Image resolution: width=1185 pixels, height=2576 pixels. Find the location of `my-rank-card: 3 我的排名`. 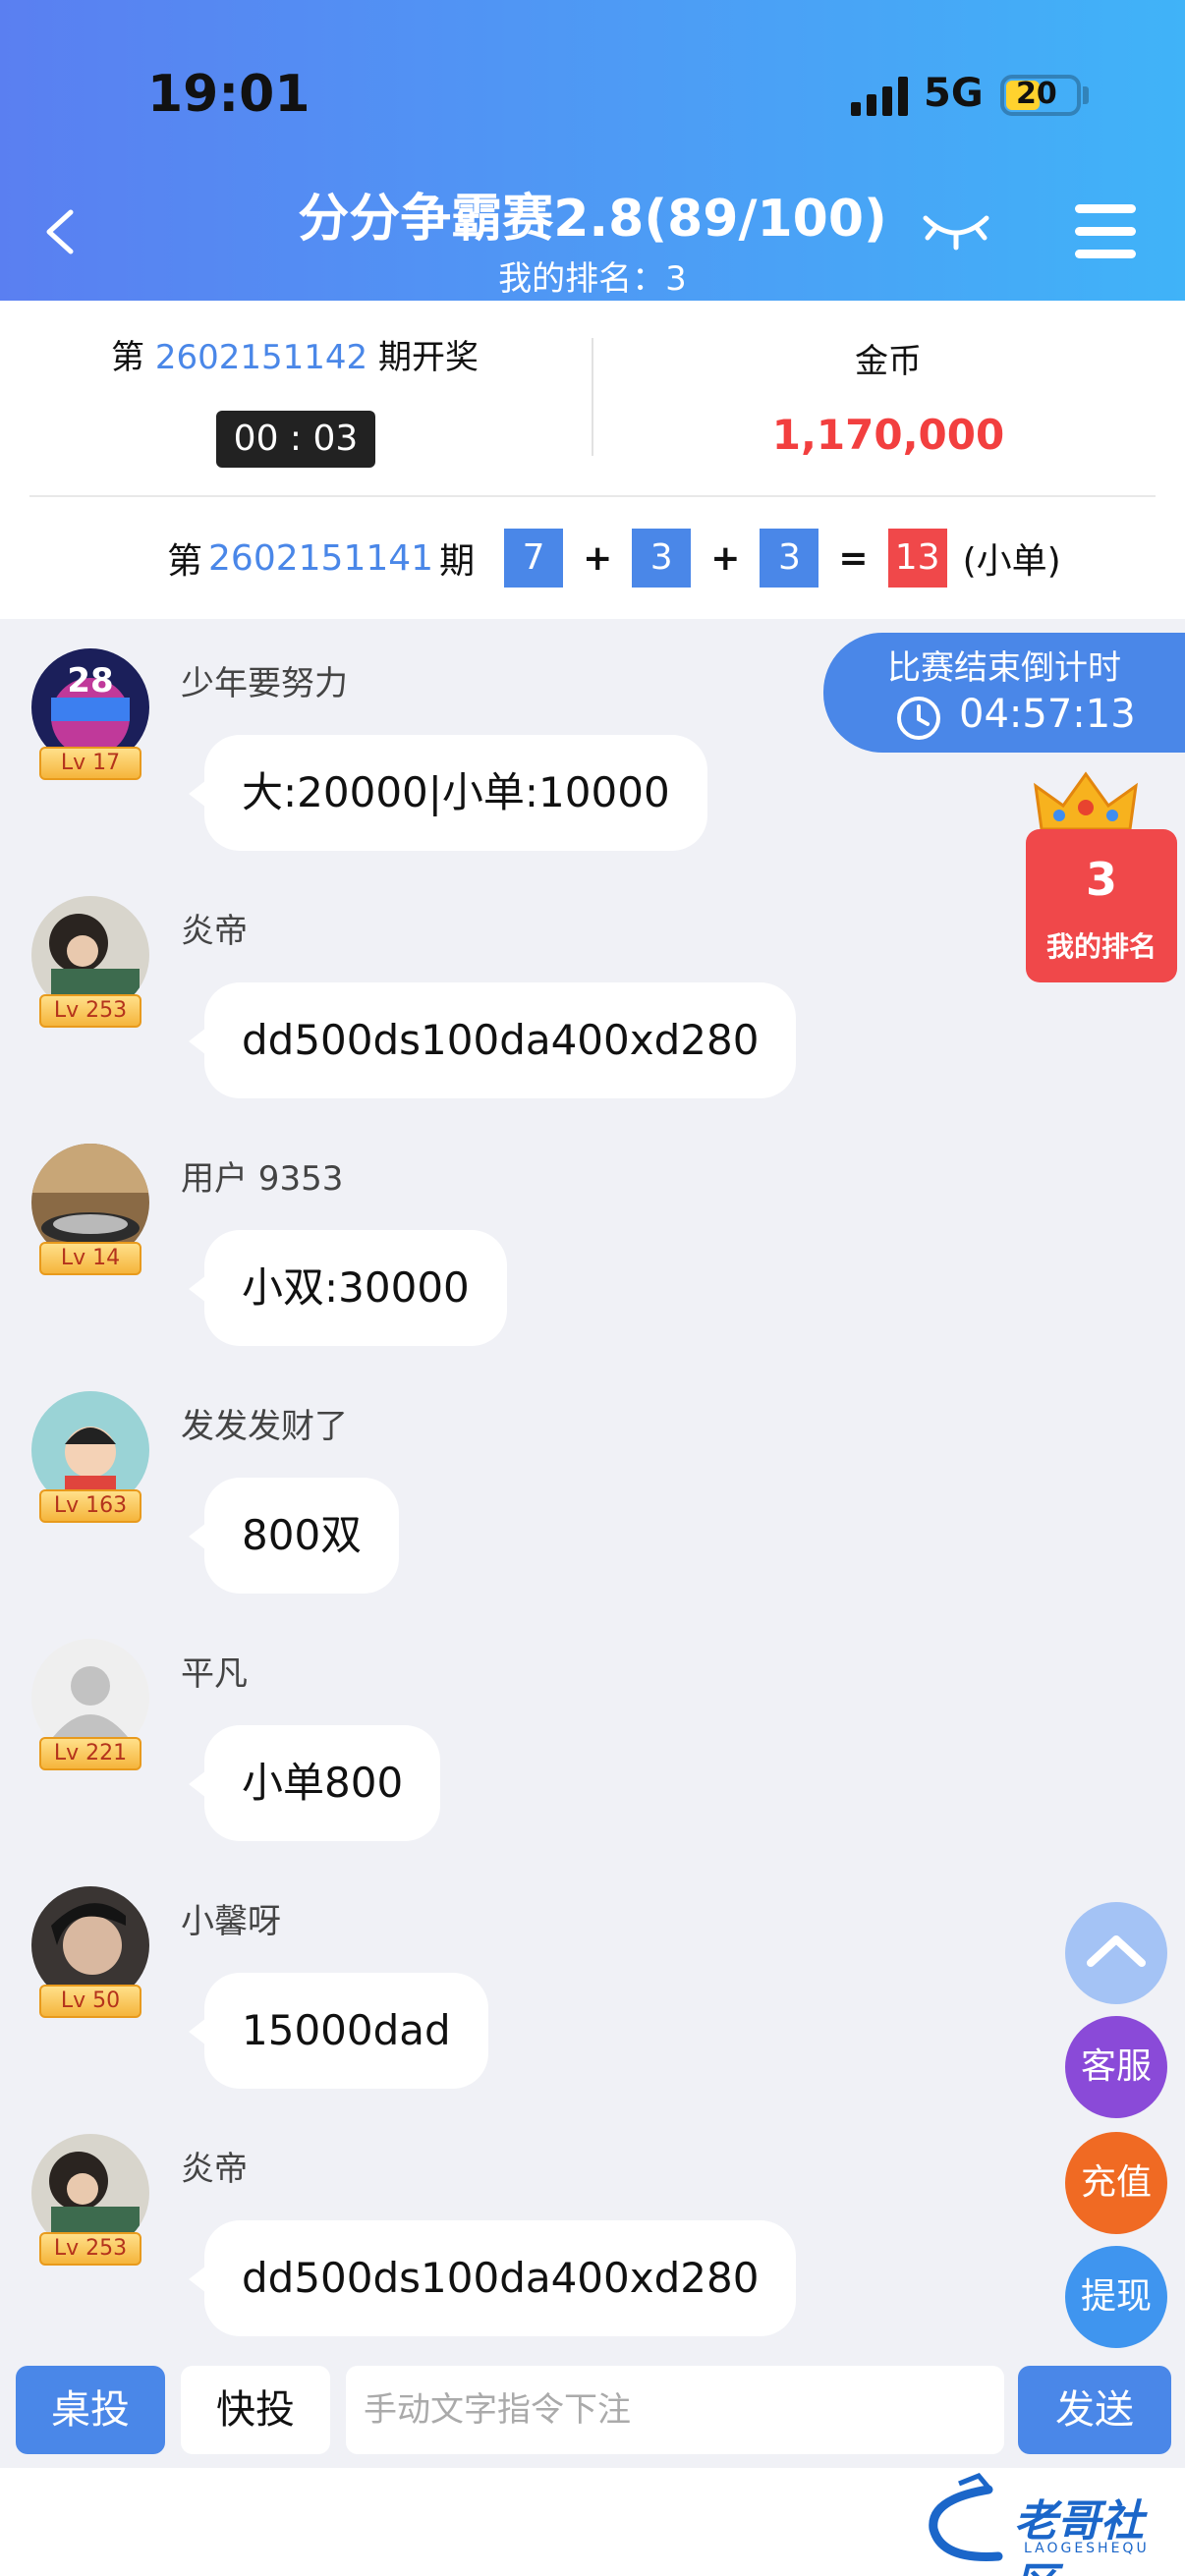

my-rank-card: 3 我的排名 is located at coordinates (1102, 905).